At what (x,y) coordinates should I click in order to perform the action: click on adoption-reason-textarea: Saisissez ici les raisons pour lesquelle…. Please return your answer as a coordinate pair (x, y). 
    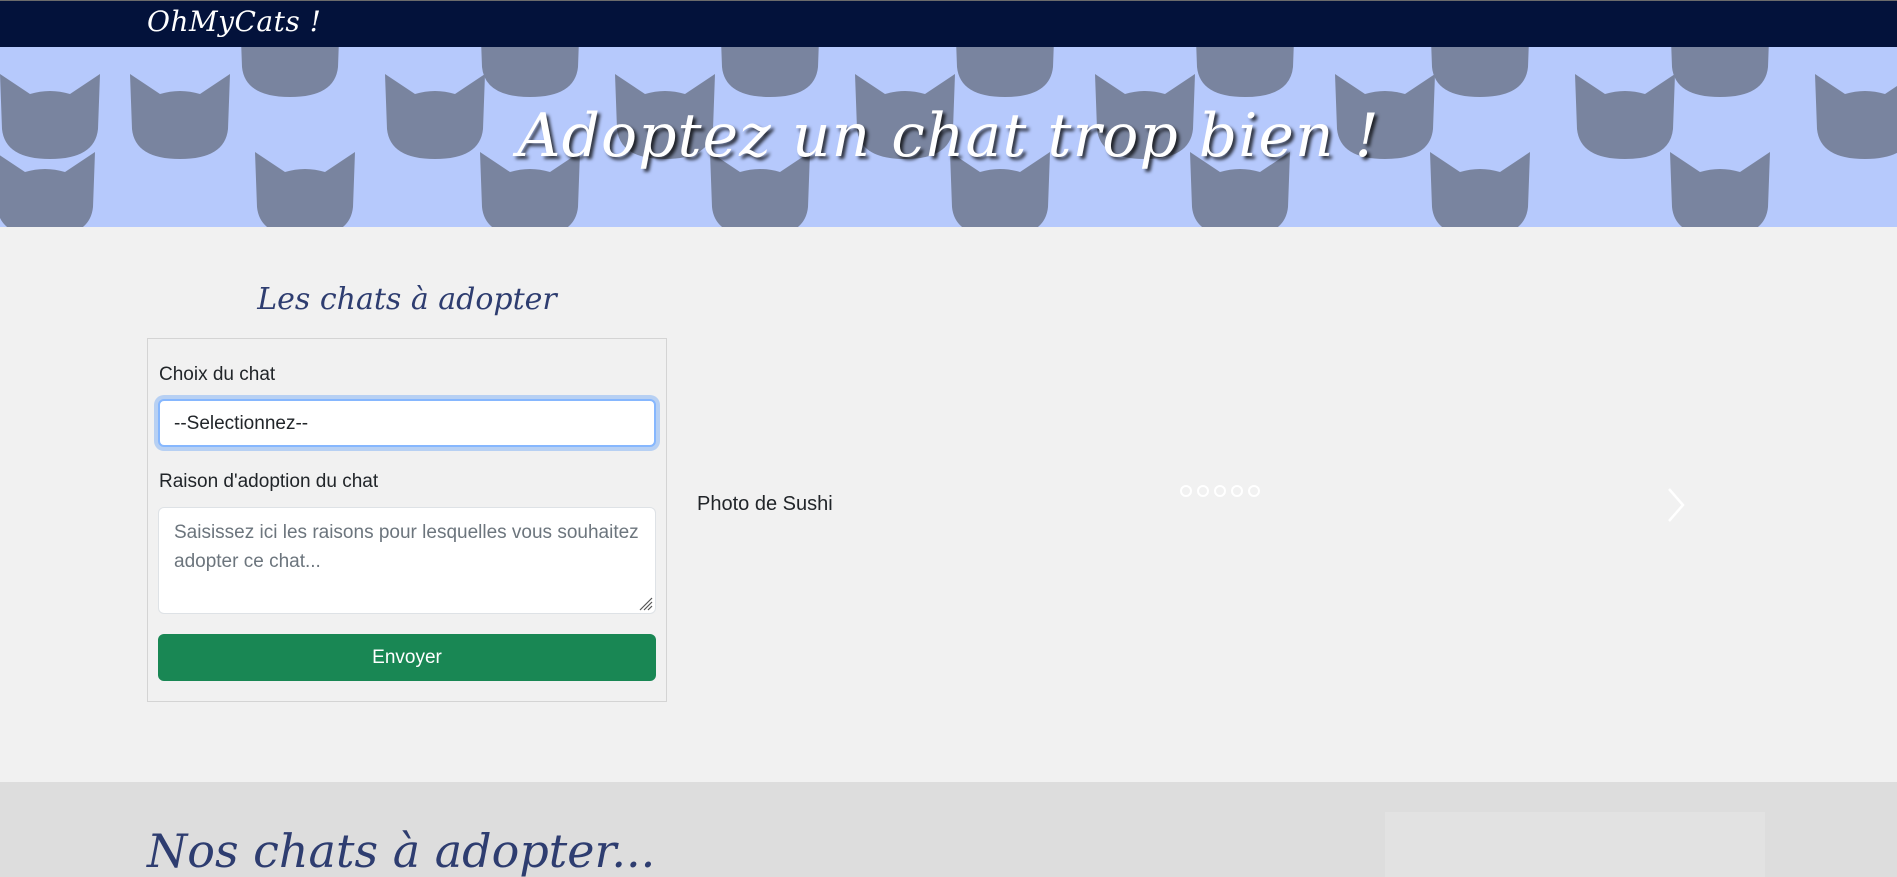
    Looking at the image, I should click on (407, 560).